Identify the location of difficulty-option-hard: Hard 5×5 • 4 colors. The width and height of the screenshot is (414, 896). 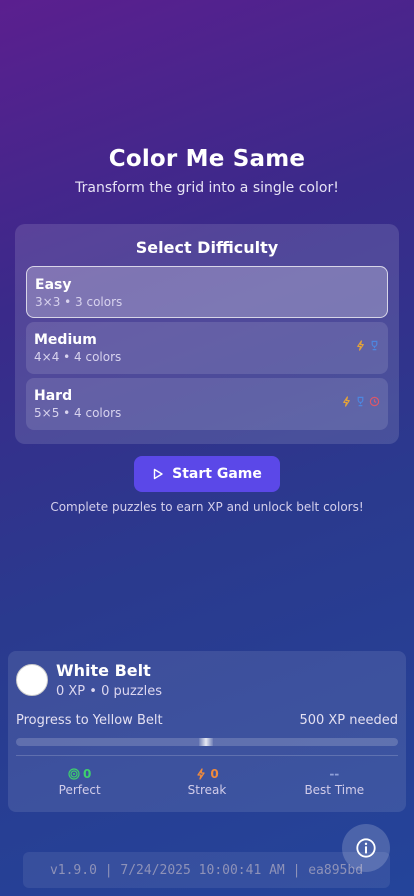
(207, 404).